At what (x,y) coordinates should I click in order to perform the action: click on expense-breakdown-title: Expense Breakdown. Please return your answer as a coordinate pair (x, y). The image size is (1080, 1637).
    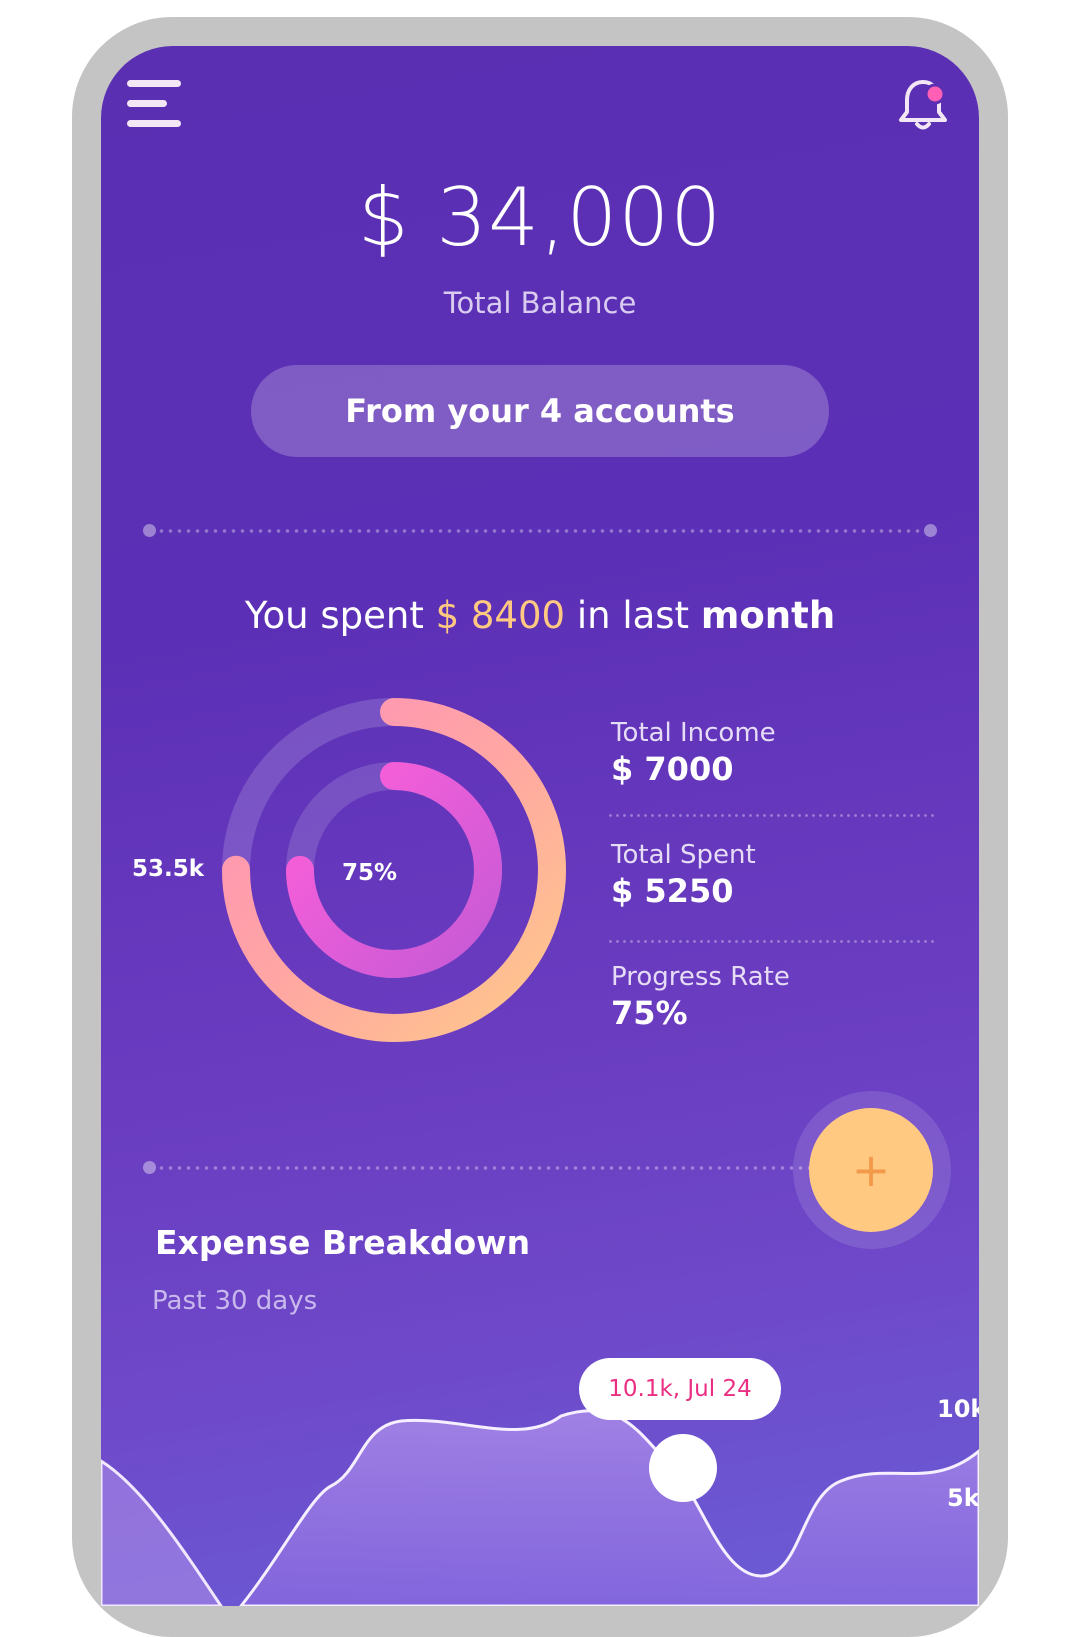
    Looking at the image, I should click on (343, 1242).